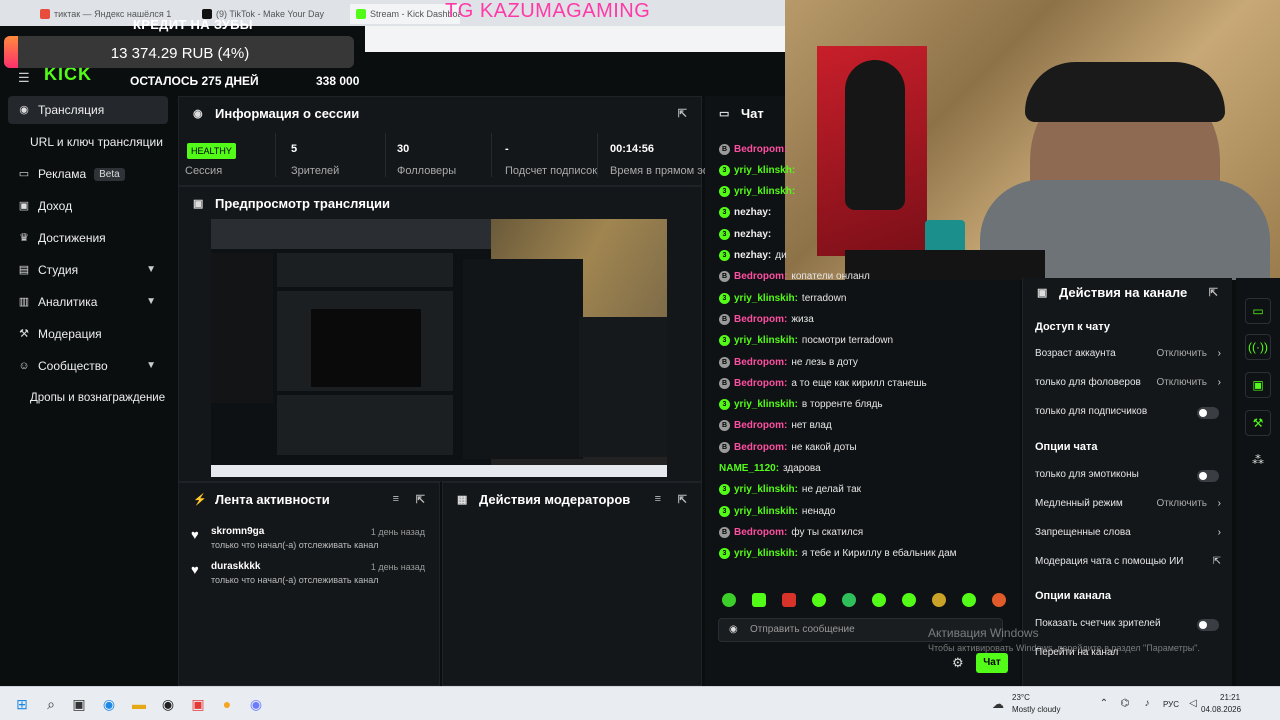 This screenshot has height=720, width=1280. What do you see at coordinates (139, 704) in the screenshot?
I see `folder-icon: ▬` at bounding box center [139, 704].